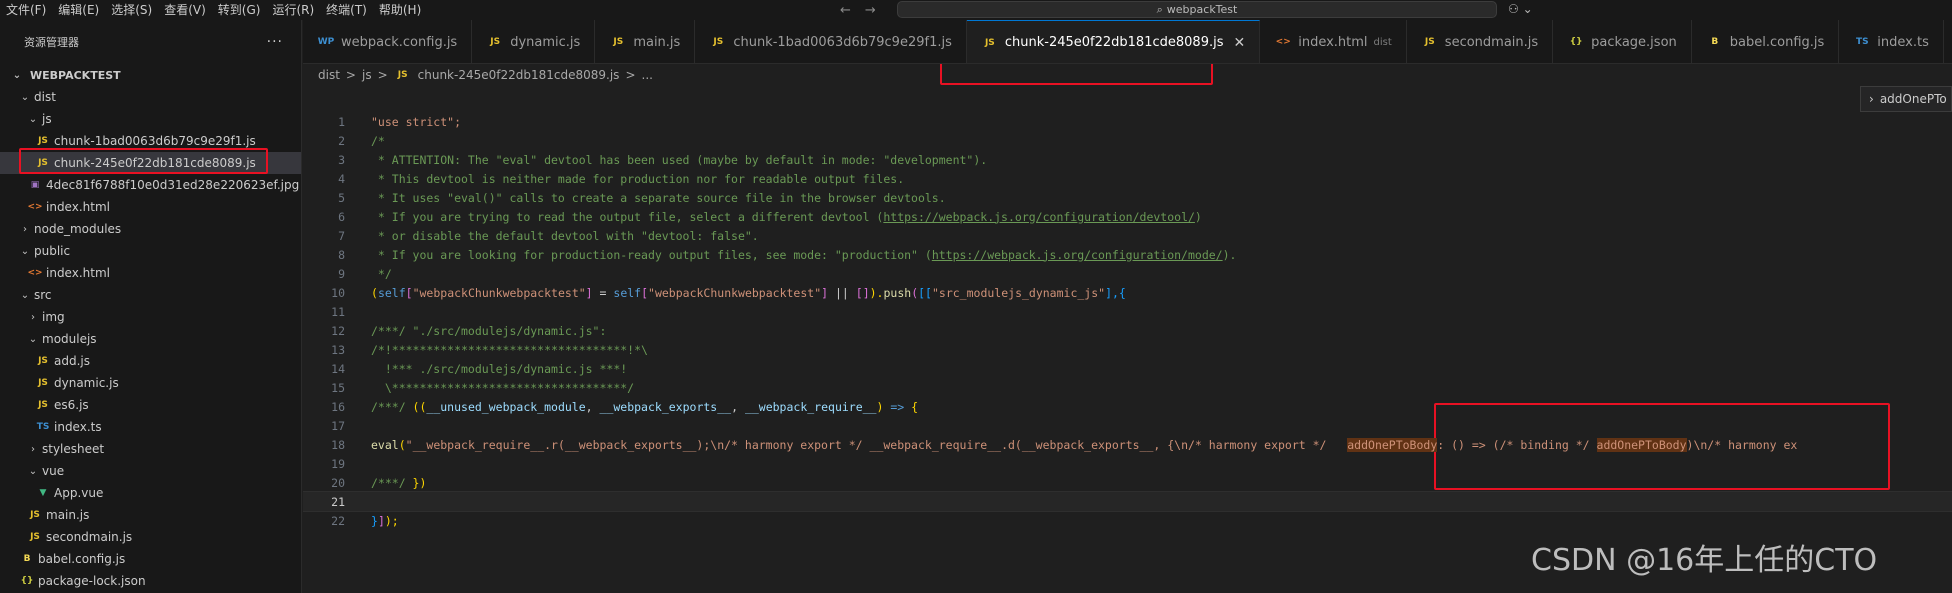 Image resolution: width=1952 pixels, height=593 pixels. I want to click on editor-tab: Bbabel.config.js, so click(1766, 41).